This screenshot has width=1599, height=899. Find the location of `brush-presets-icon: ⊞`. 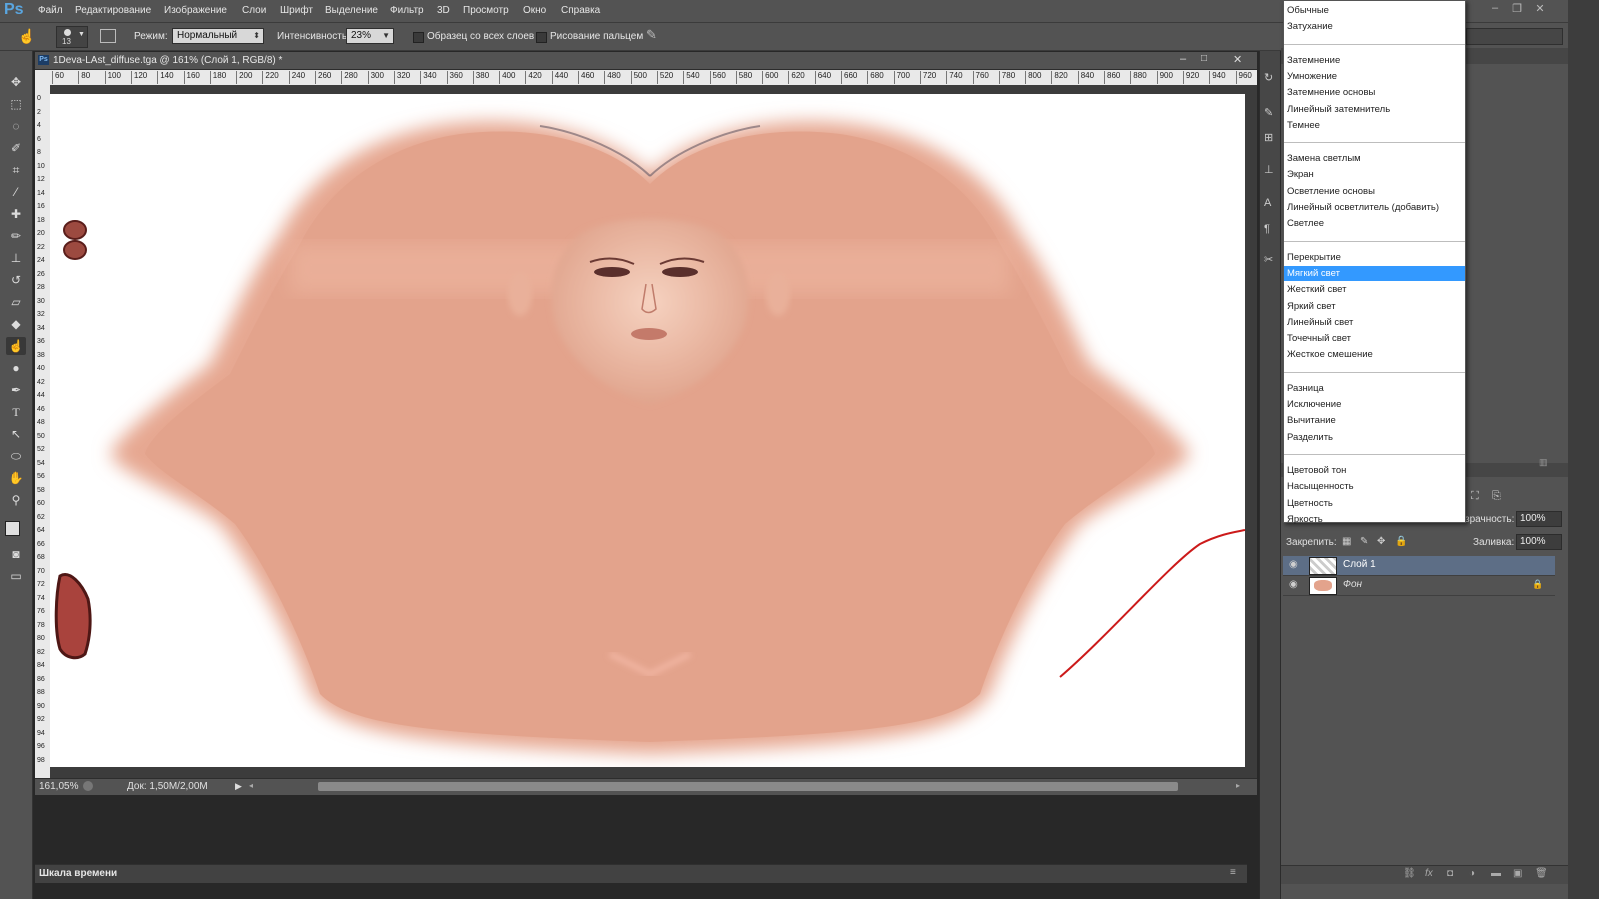

brush-presets-icon: ⊞ is located at coordinates (1268, 137).